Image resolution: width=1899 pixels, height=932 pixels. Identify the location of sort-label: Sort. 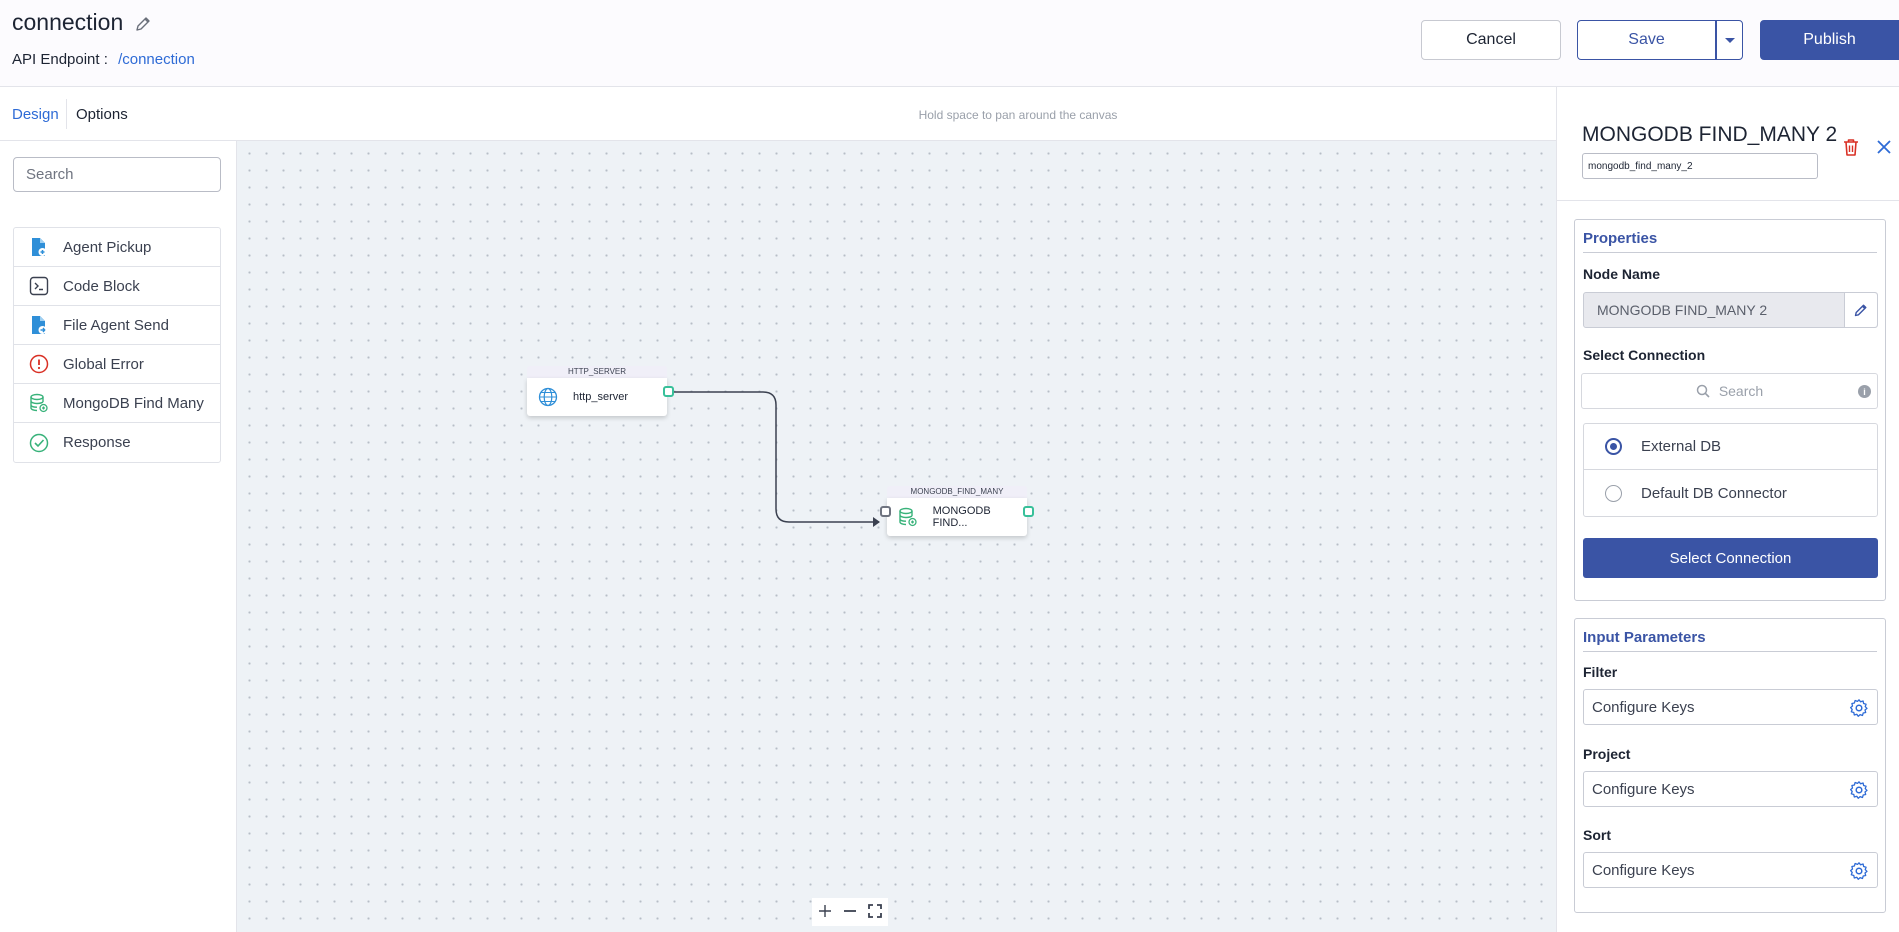
(1597, 835).